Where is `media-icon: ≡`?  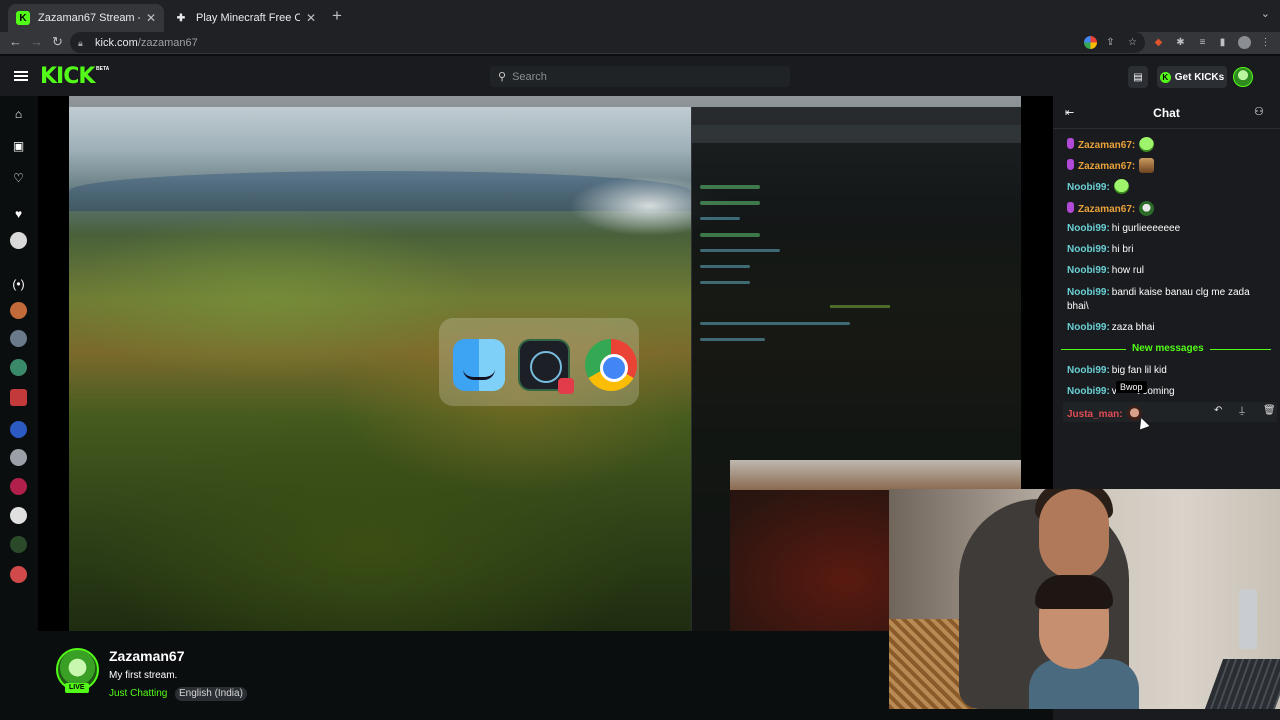 media-icon: ≡ is located at coordinates (1202, 42).